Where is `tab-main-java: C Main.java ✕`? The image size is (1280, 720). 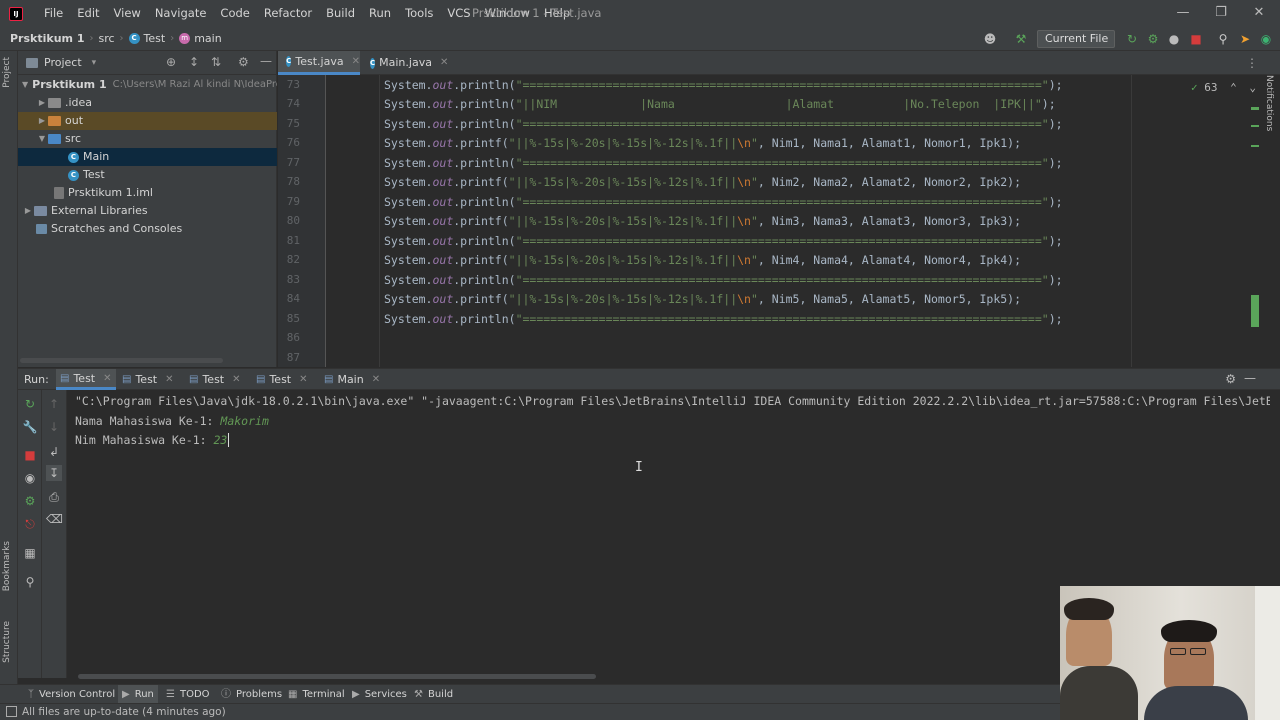
tab-main-java: C Main.java ✕ is located at coordinates (405, 63).